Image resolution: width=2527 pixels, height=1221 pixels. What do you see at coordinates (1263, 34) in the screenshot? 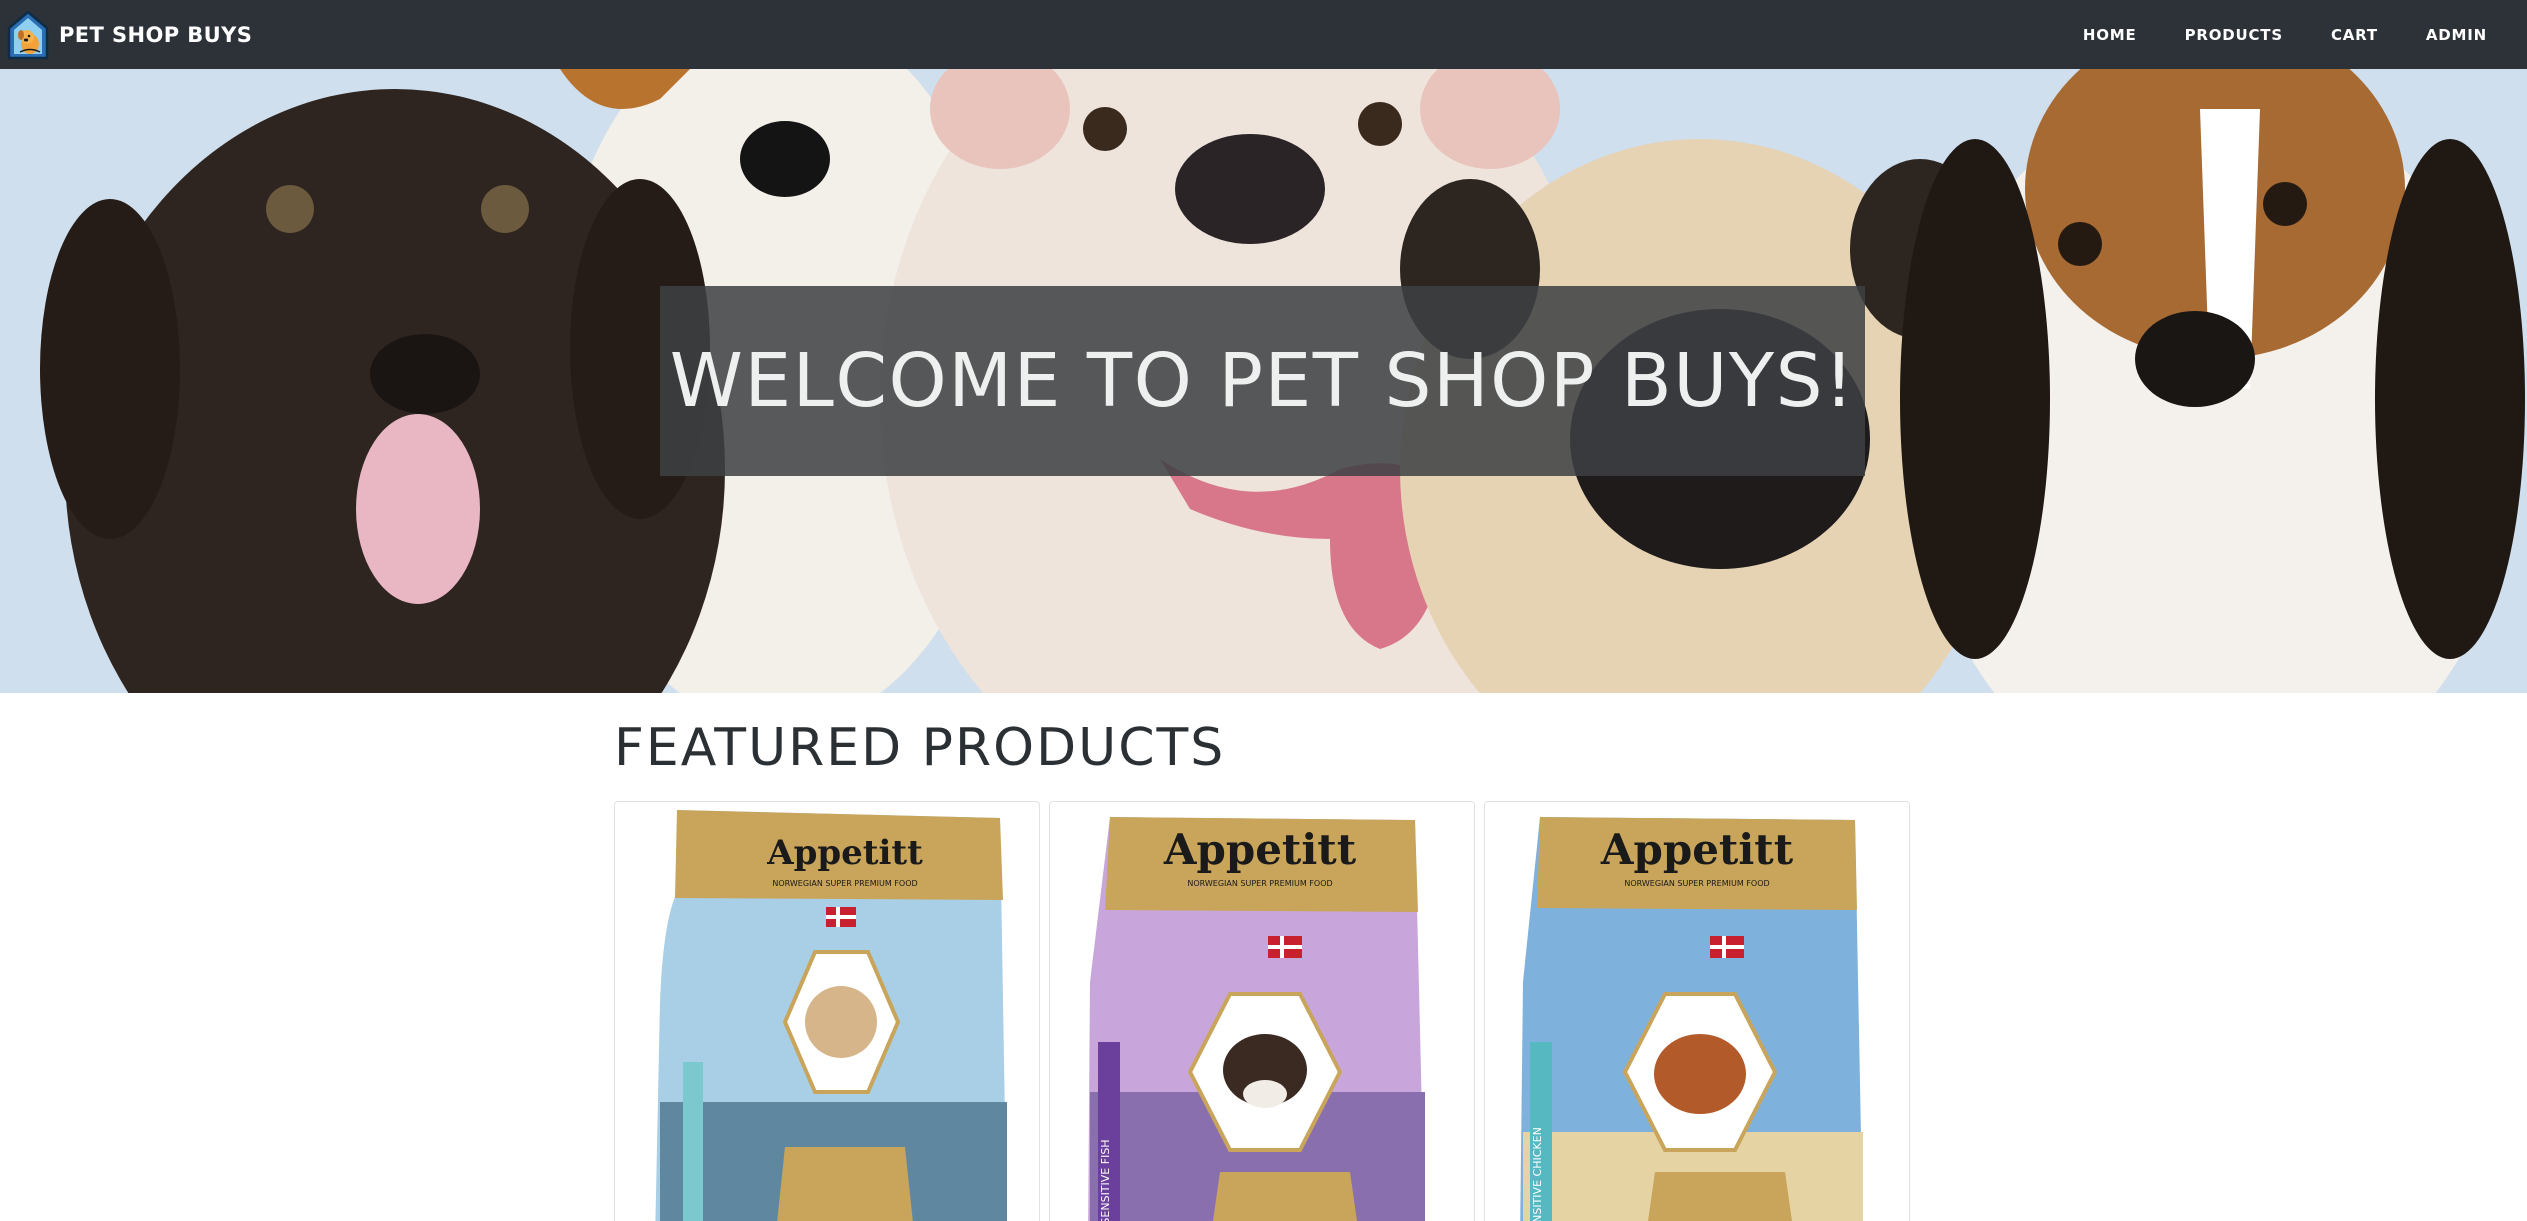
I see `top-navbar: PET SHOP BUYS HOME PRODUCTS CART ADMIN` at bounding box center [1263, 34].